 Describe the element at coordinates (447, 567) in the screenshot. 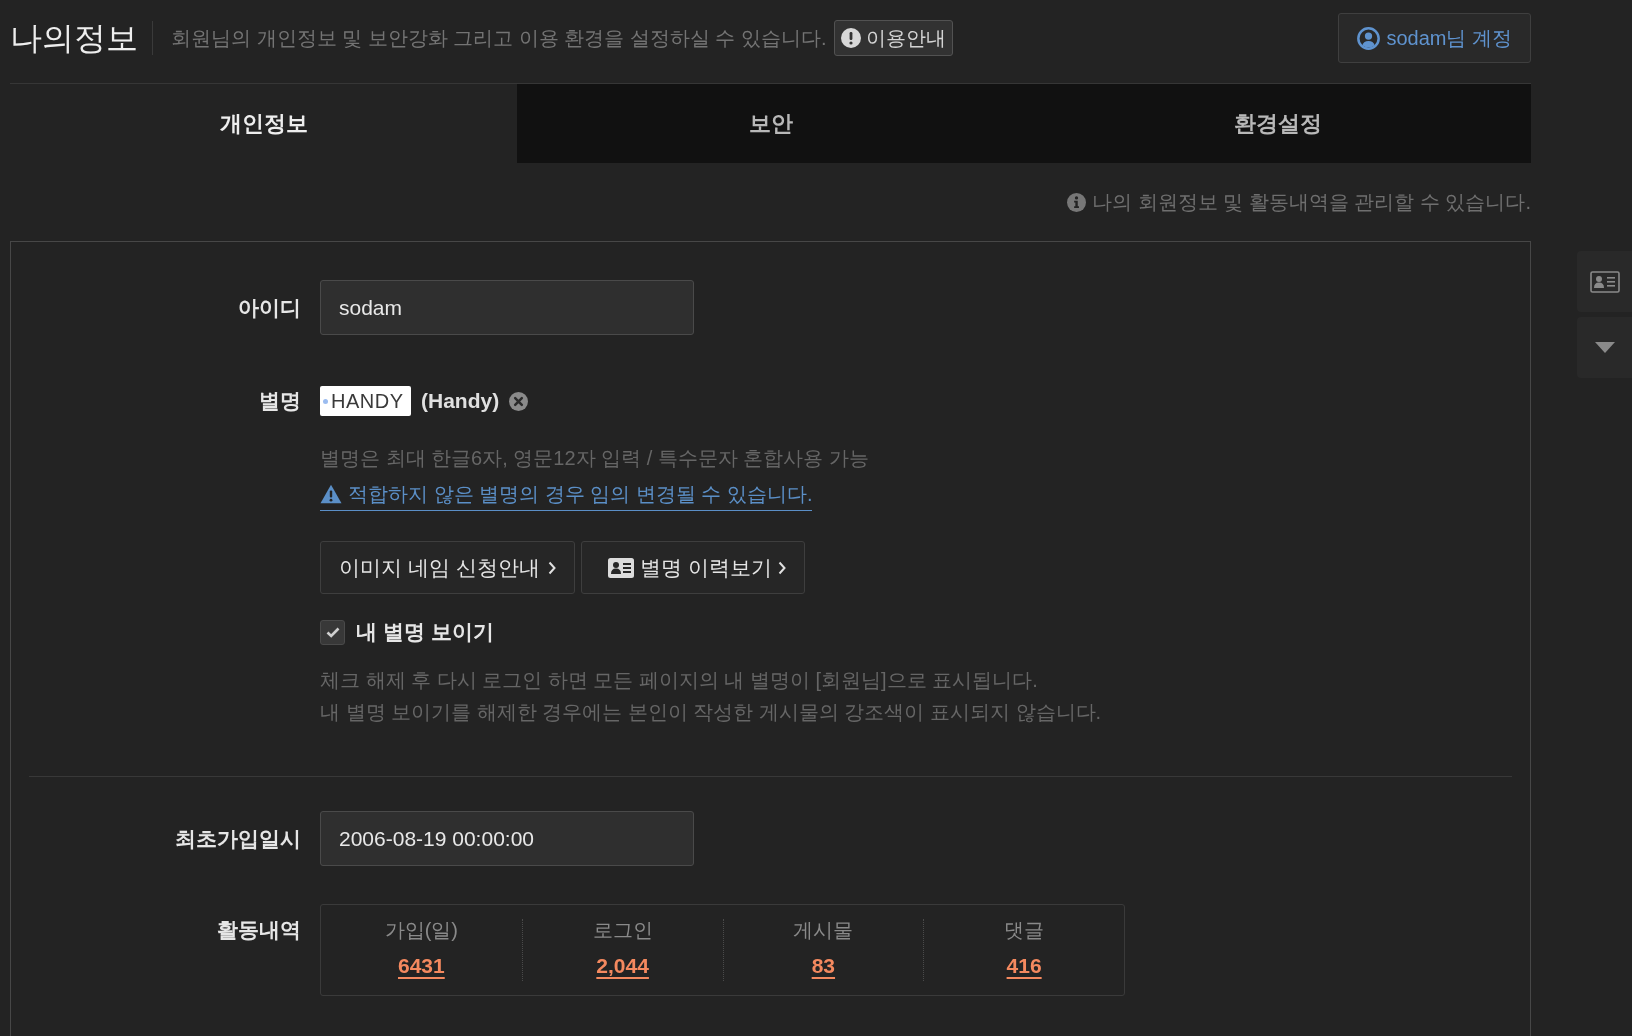

I see `image-name-guide-button: 이미지 네임 신청안내` at that location.